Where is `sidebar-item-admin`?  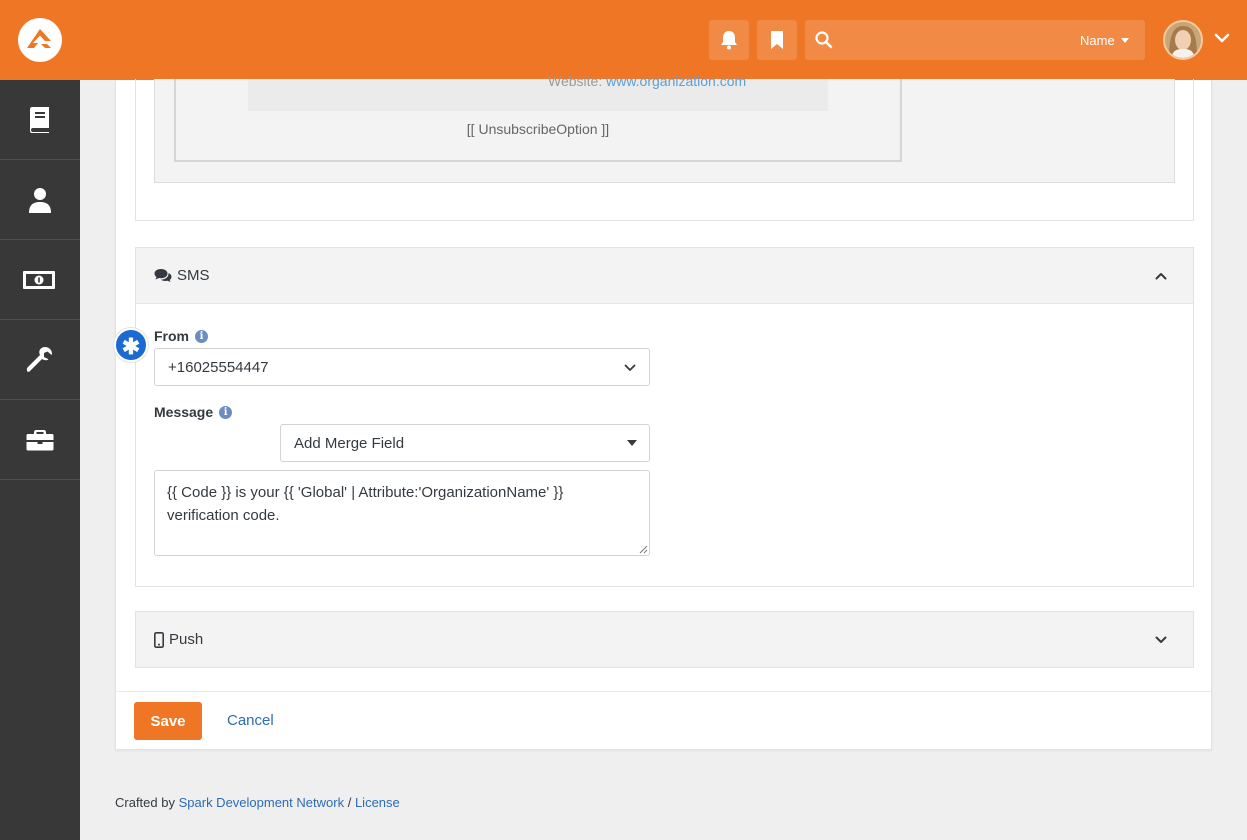 sidebar-item-admin is located at coordinates (40, 360).